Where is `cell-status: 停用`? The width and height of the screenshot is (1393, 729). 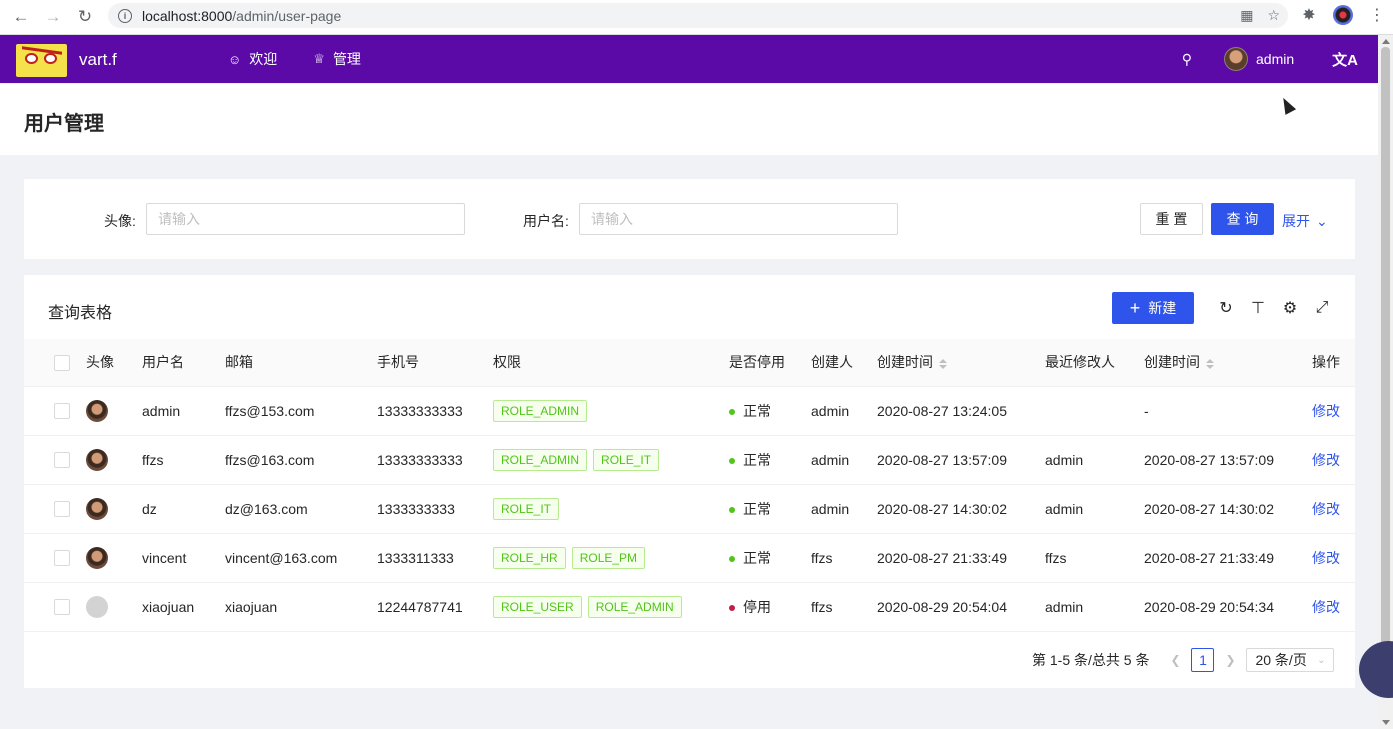
cell-status: 停用 is located at coordinates (770, 607).